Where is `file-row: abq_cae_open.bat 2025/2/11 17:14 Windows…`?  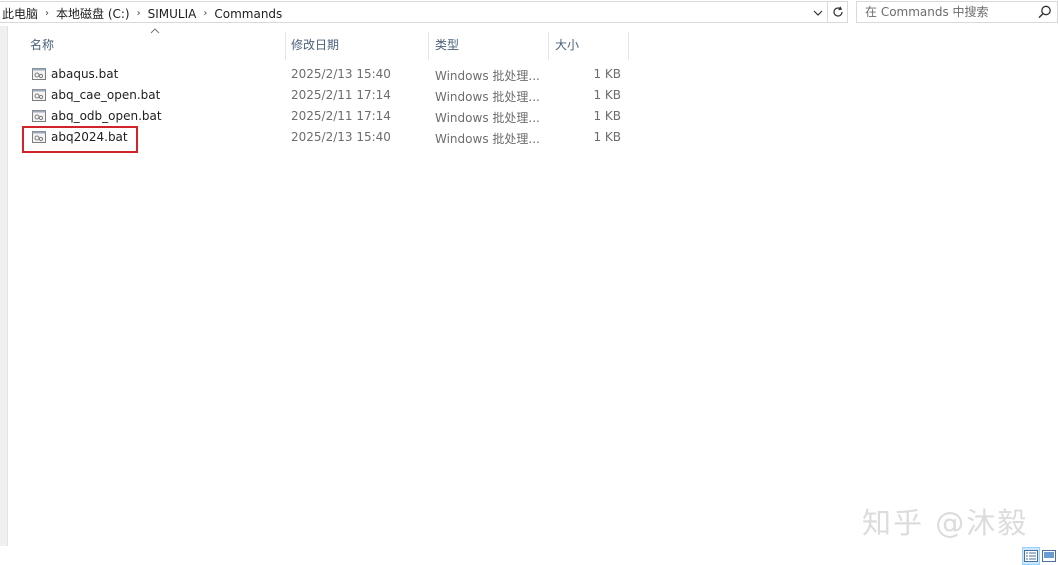 file-row: abq_cae_open.bat 2025/2/11 17:14 Windows… is located at coordinates (328, 95).